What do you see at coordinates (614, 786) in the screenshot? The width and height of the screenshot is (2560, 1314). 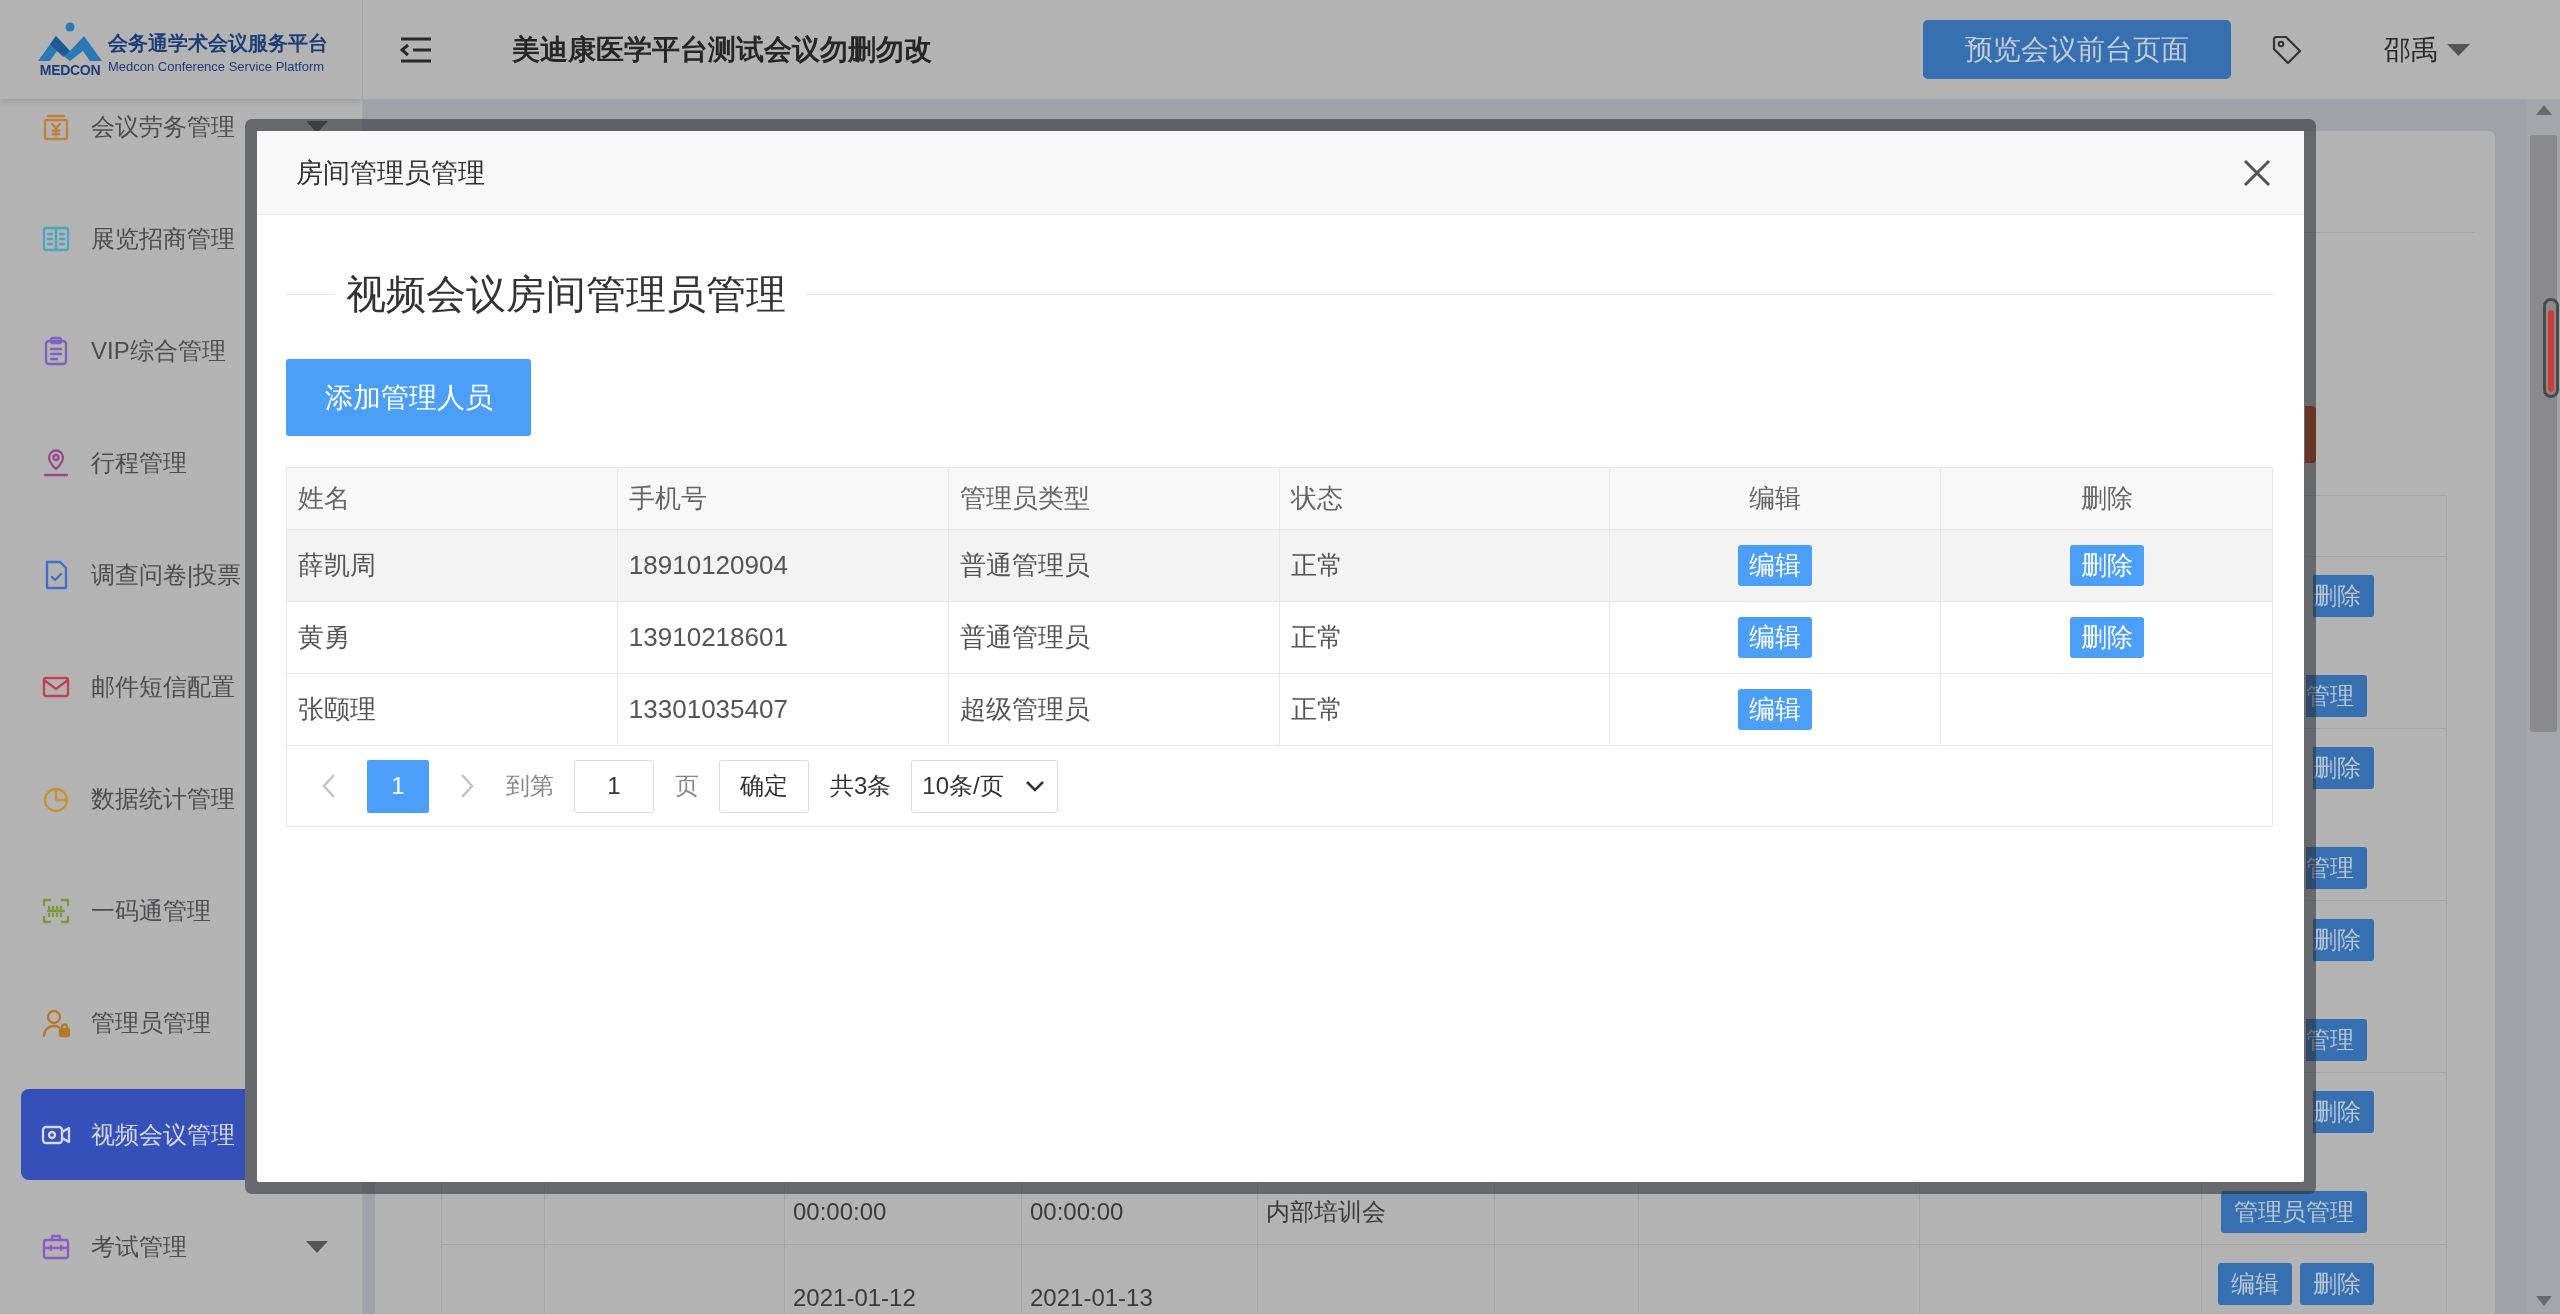 I see `page-input: 1` at bounding box center [614, 786].